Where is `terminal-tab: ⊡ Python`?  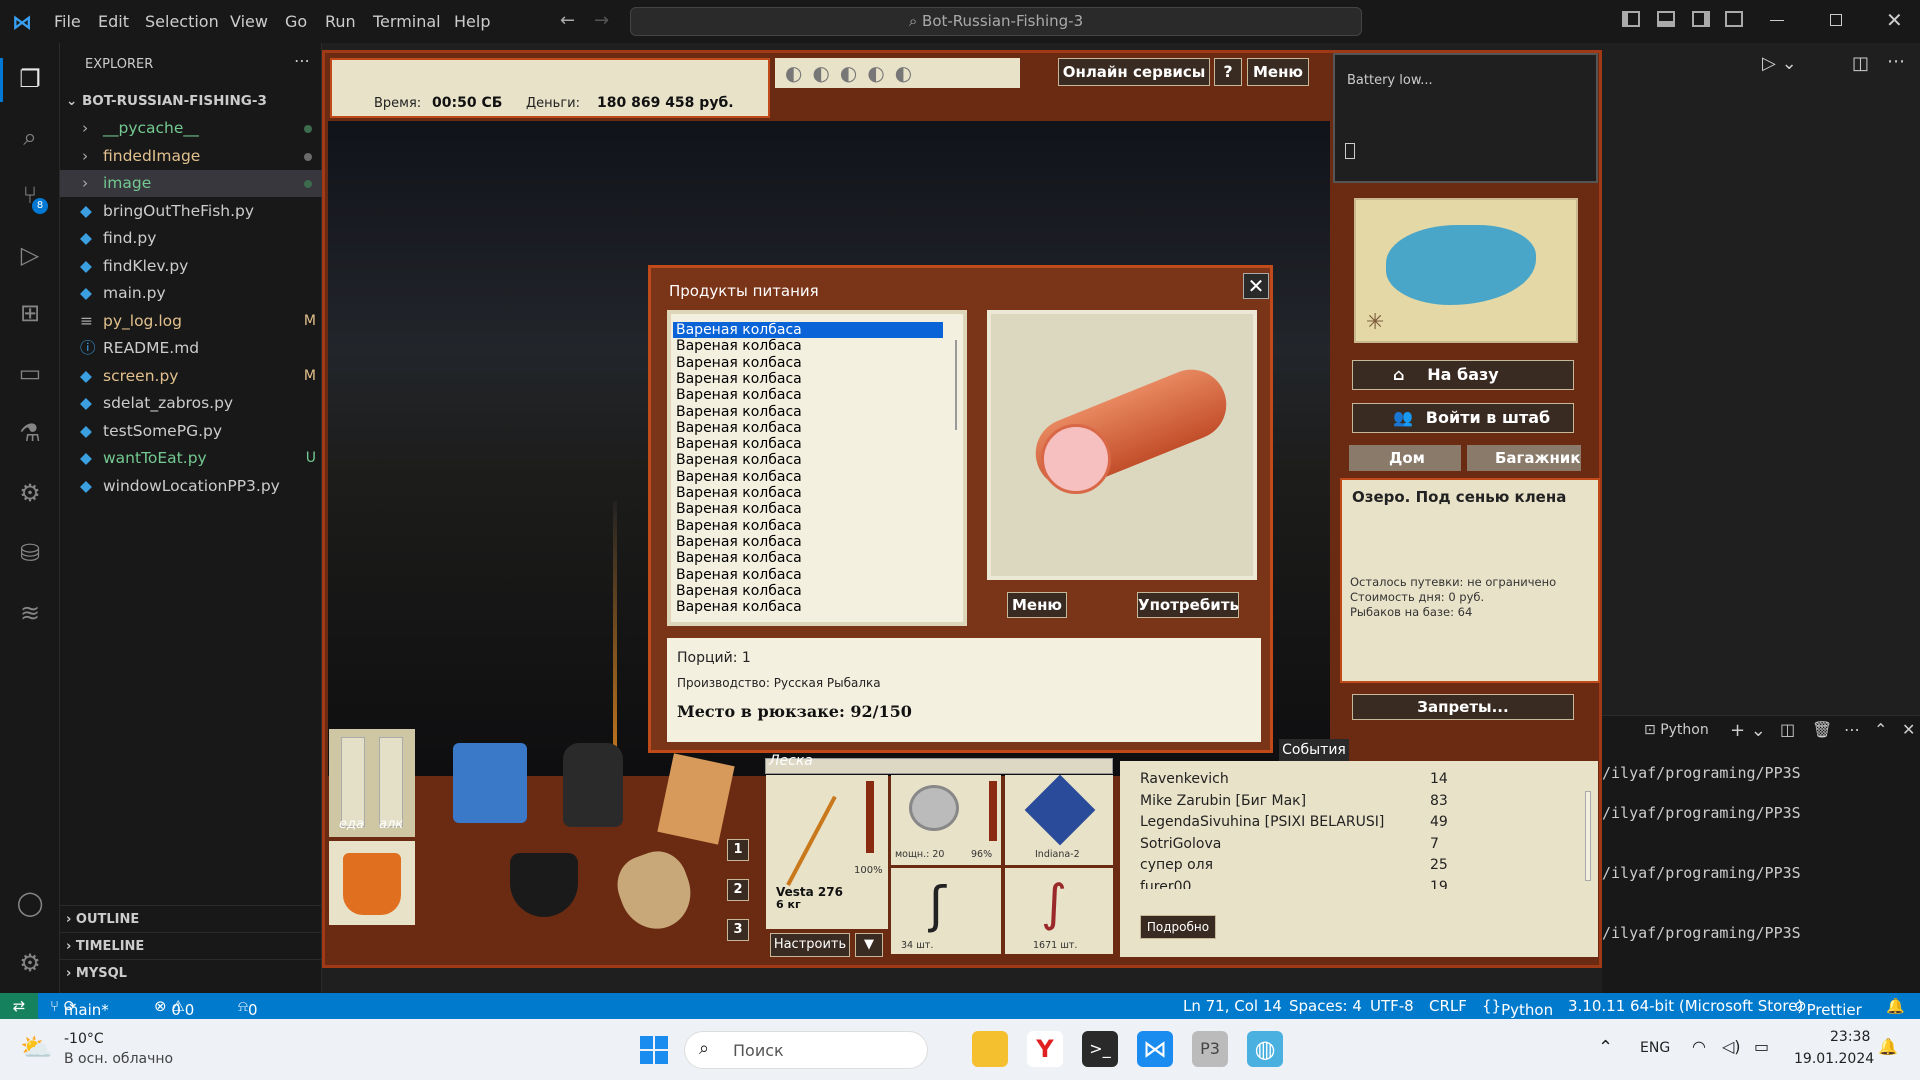 terminal-tab: ⊡ Python is located at coordinates (1676, 730).